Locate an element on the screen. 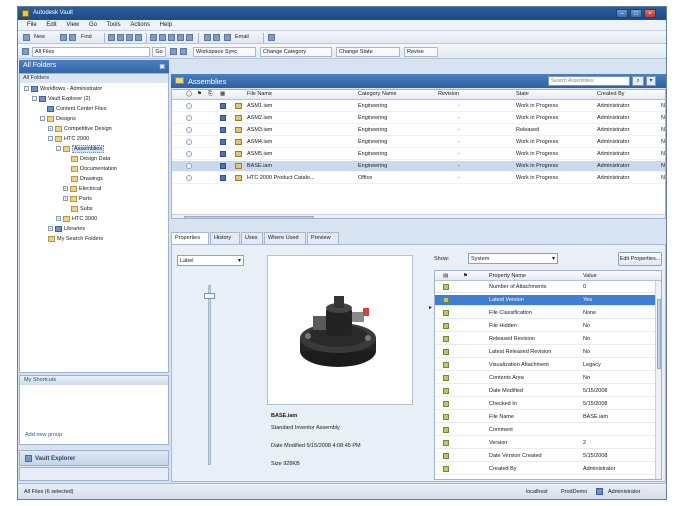 This screenshot has width=683, height=506. property-row: Released Revision No is located at coordinates (546, 339).